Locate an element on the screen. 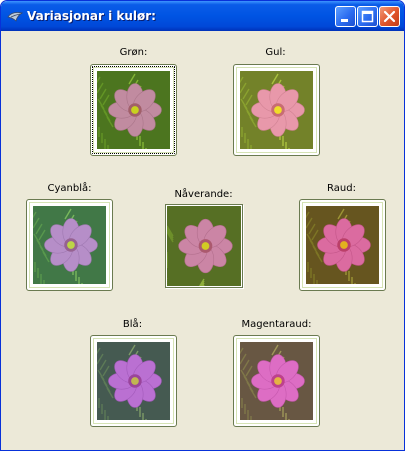  magenta-label: Magentaraud: is located at coordinates (276, 324).